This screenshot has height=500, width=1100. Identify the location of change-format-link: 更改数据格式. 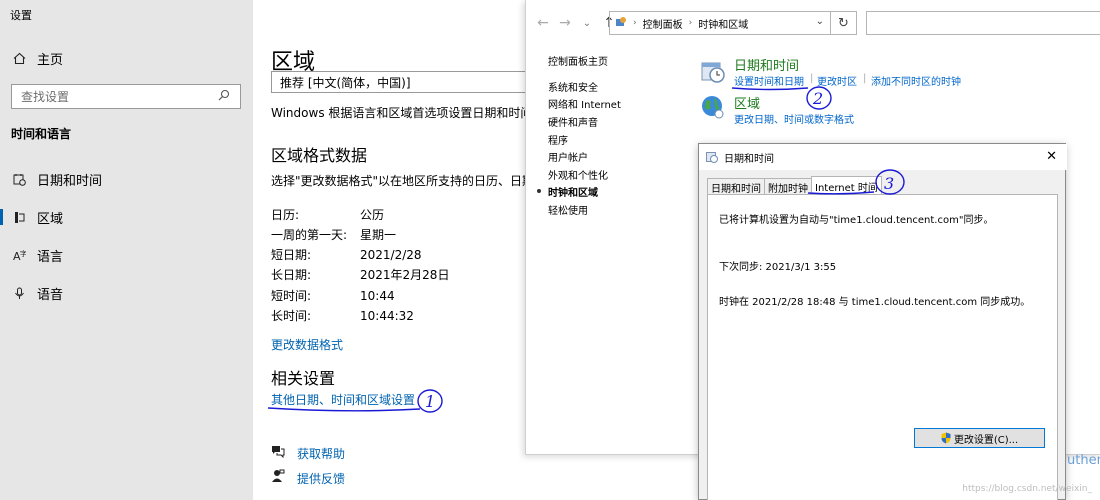
(307, 344).